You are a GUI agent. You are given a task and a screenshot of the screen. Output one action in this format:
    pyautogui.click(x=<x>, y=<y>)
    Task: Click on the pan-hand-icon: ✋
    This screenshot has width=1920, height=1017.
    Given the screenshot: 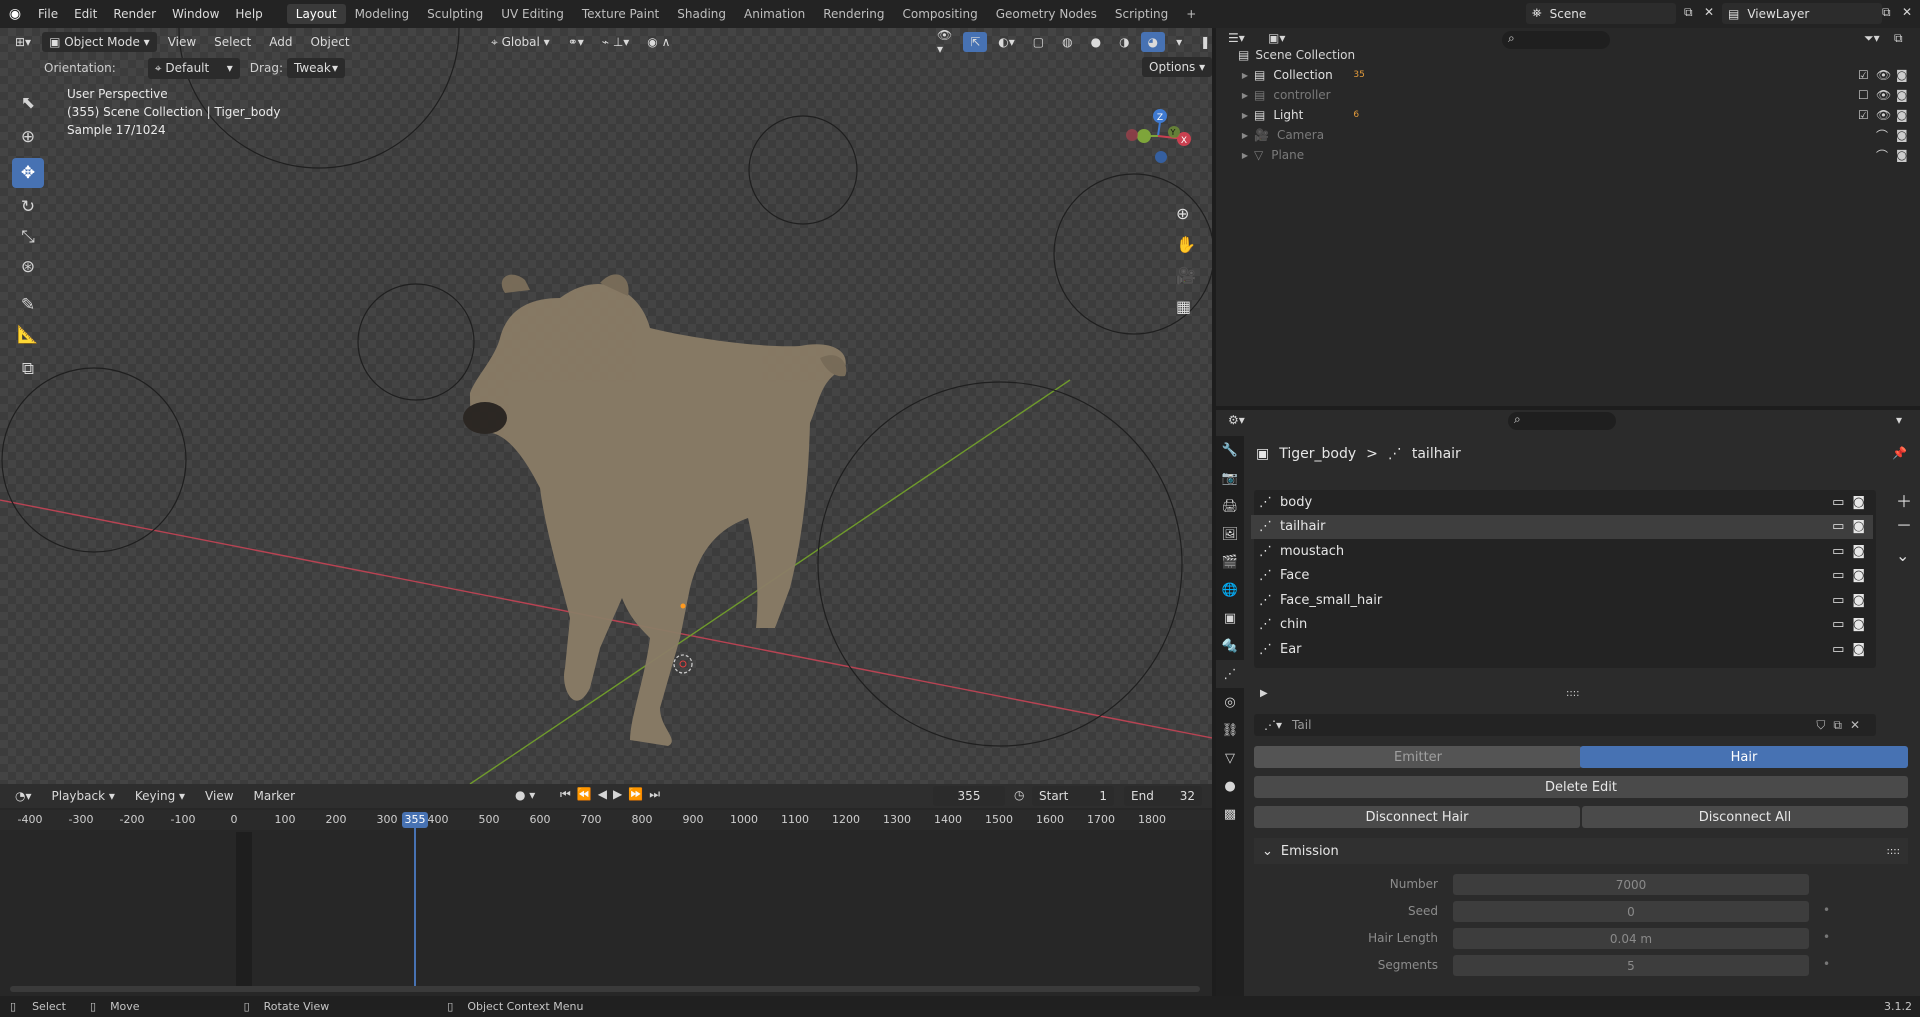 What is the action you would take?
    pyautogui.click(x=1186, y=244)
    